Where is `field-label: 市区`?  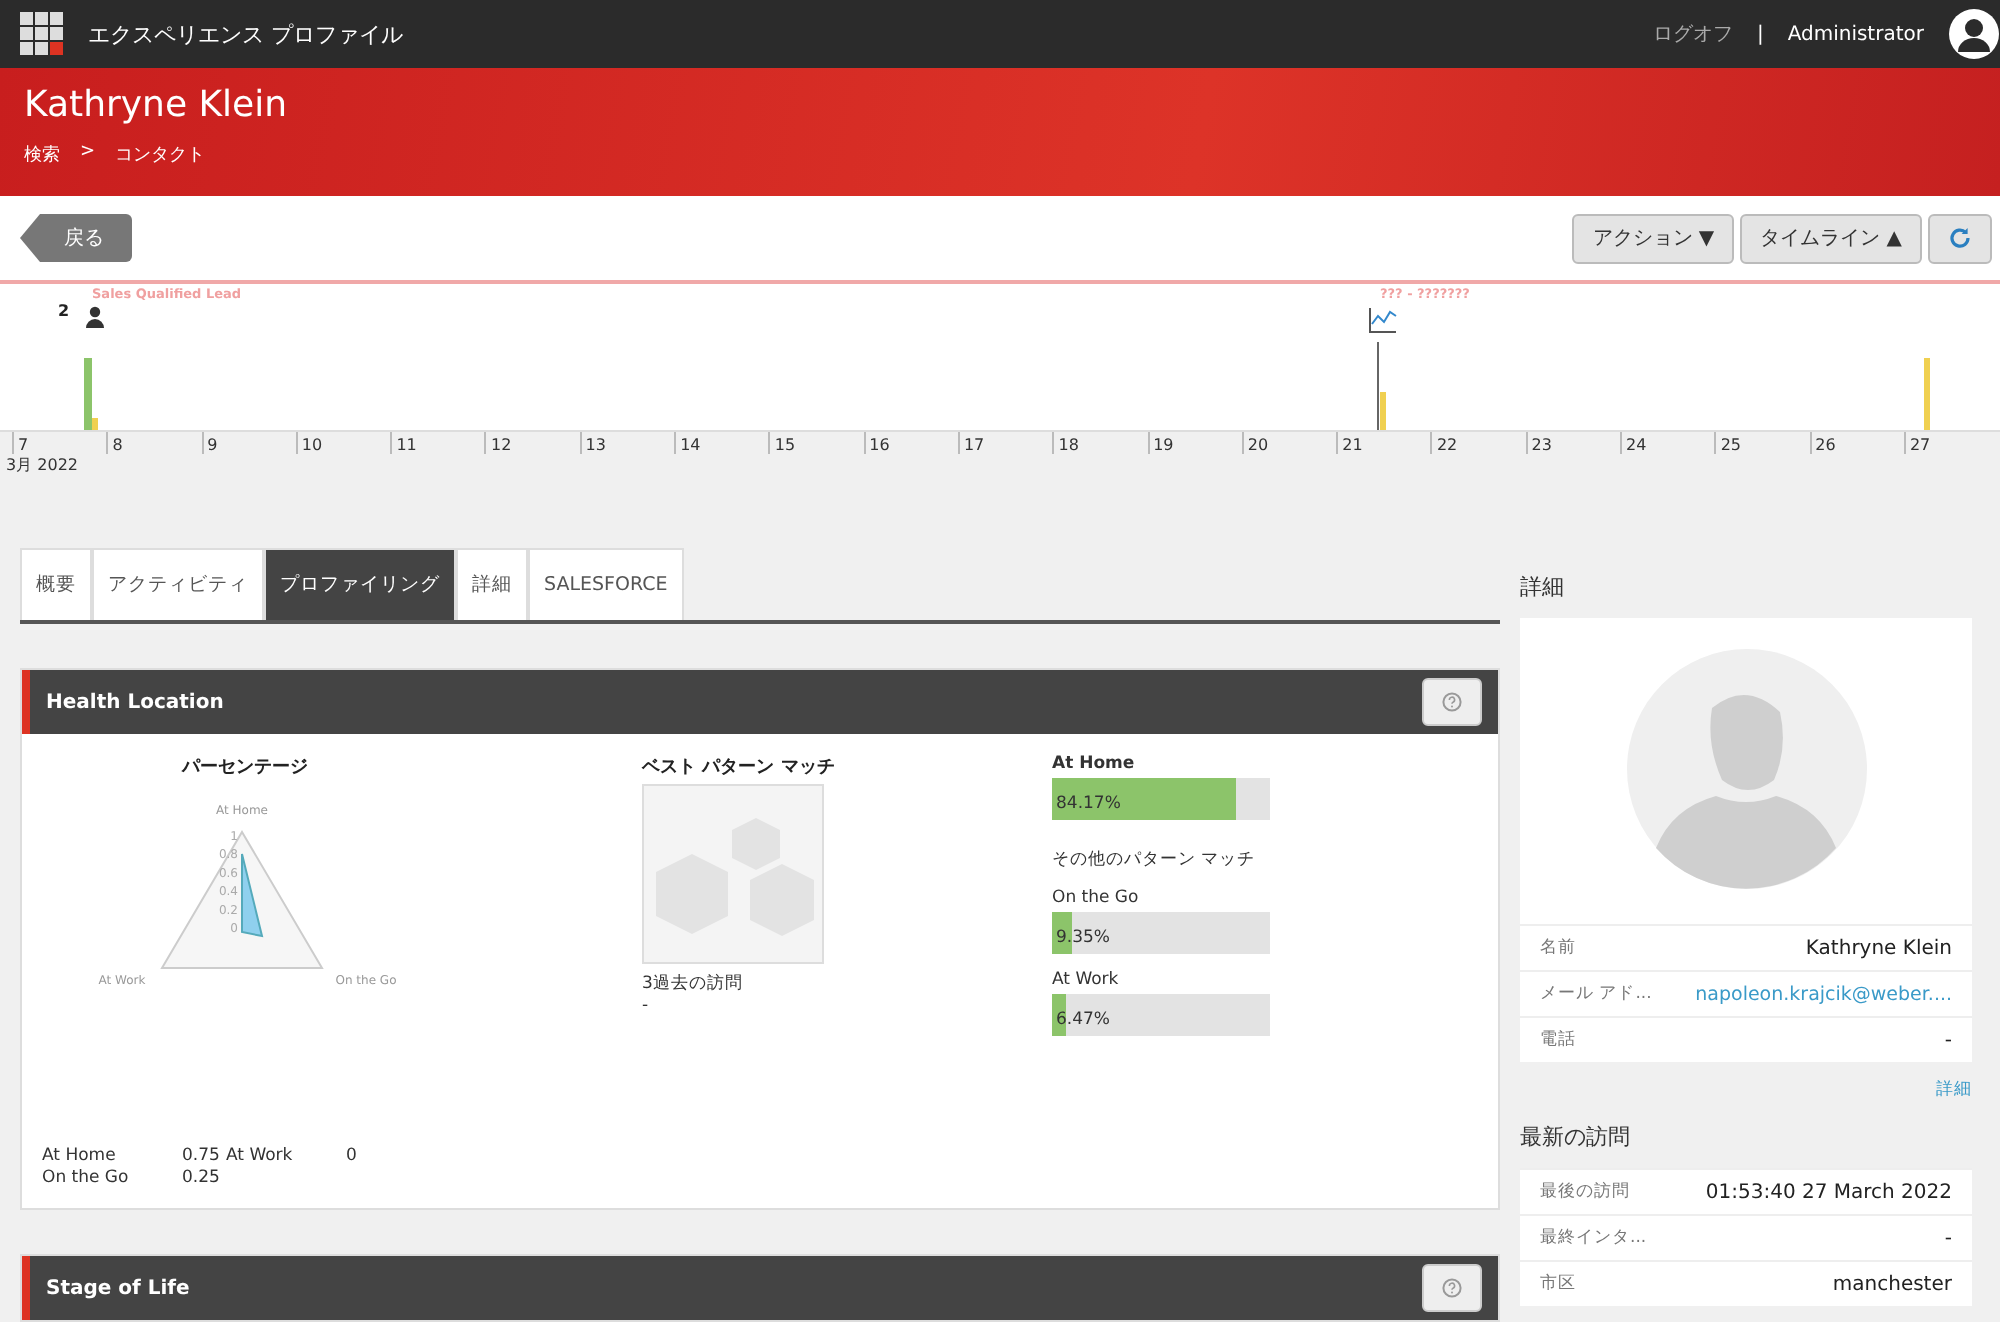
field-label: 市区 is located at coordinates (1558, 1284).